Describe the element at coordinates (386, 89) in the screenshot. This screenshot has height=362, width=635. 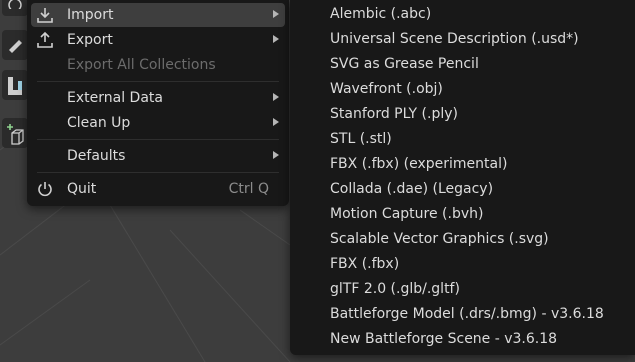
I see `import-wavefront-obj-label: Wavefront (.obj)` at that location.